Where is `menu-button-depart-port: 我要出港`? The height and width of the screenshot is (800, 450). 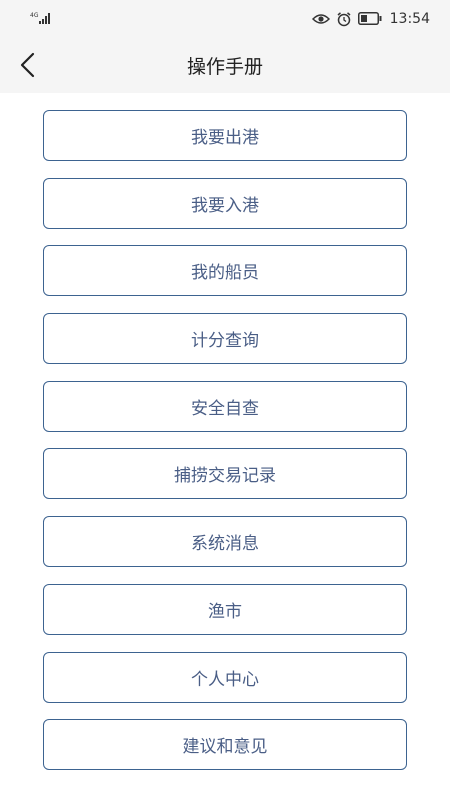
menu-button-depart-port: 我要出港 is located at coordinates (225, 135).